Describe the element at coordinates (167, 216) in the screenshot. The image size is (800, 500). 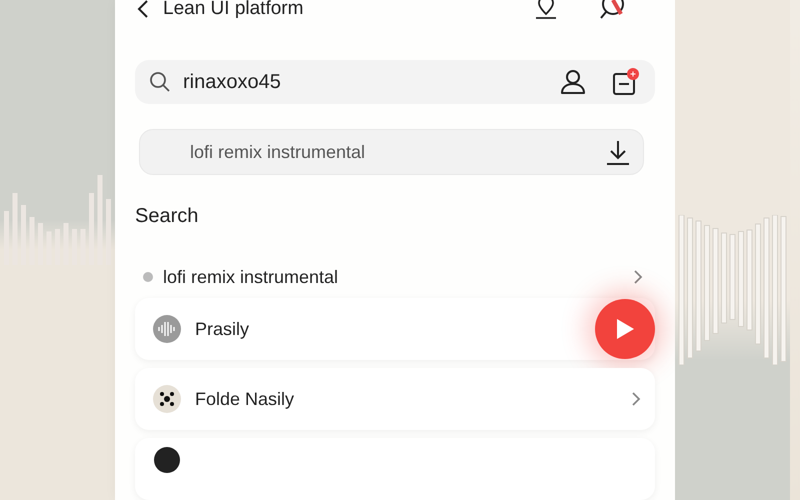
I see `section-heading: Search` at that location.